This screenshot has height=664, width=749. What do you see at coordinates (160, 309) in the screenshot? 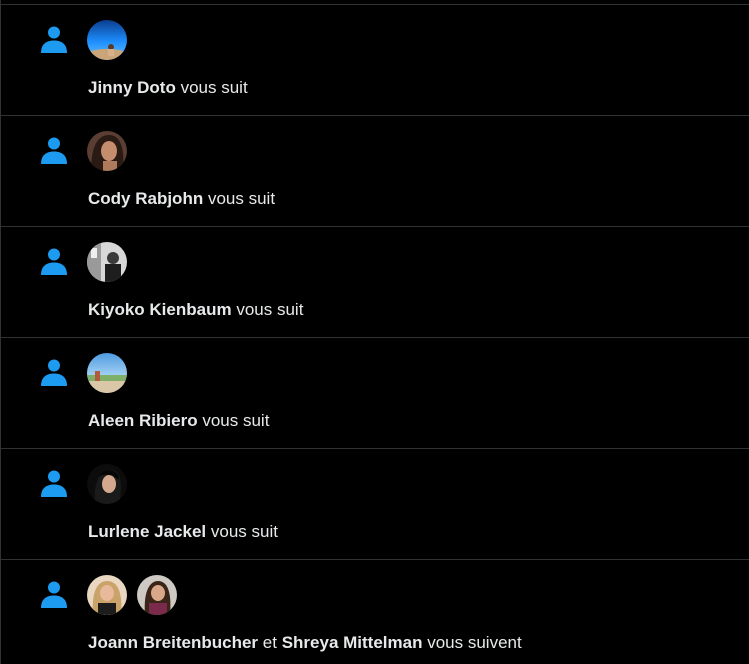
I see `user-name: Kiyoko Kienbaum` at bounding box center [160, 309].